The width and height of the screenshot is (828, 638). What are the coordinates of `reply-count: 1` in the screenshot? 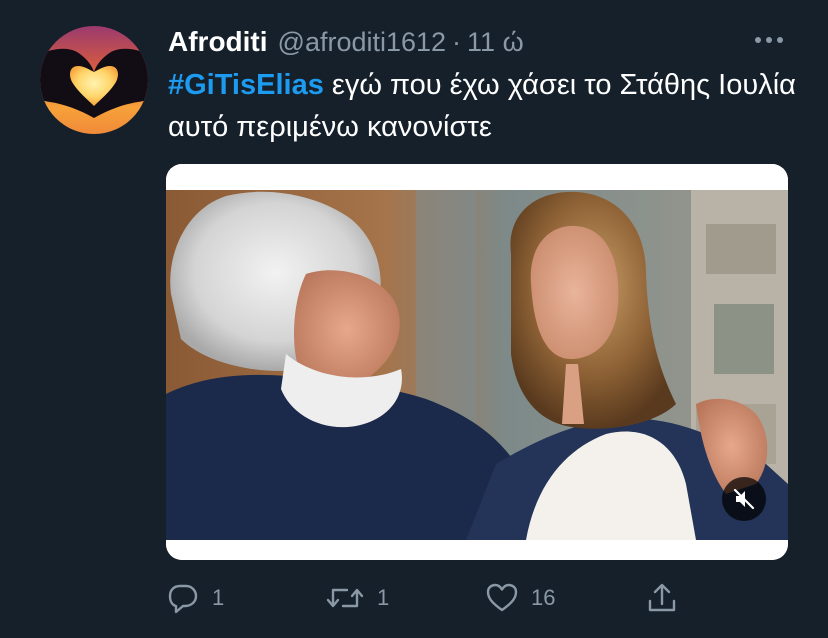 It's located at (218, 597).